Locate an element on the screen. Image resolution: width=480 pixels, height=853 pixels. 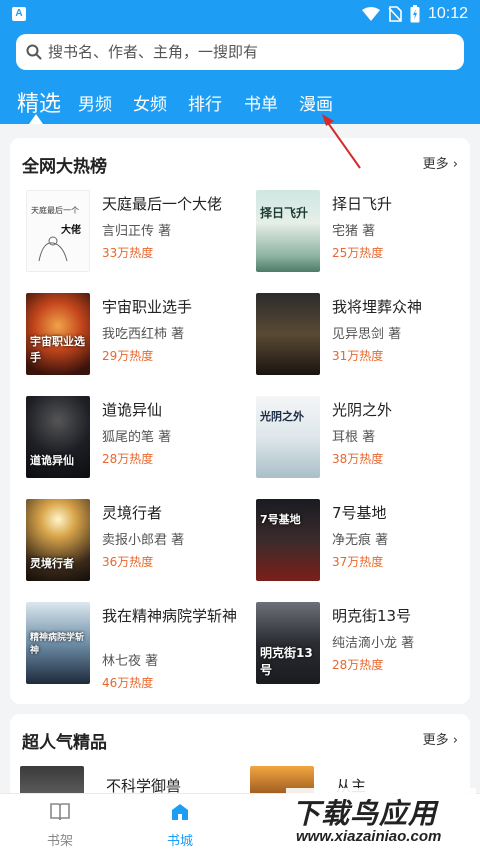
book-item: 7号基地 7号基地 净无痕 著 37万热度 is located at coordinates (366, 544).